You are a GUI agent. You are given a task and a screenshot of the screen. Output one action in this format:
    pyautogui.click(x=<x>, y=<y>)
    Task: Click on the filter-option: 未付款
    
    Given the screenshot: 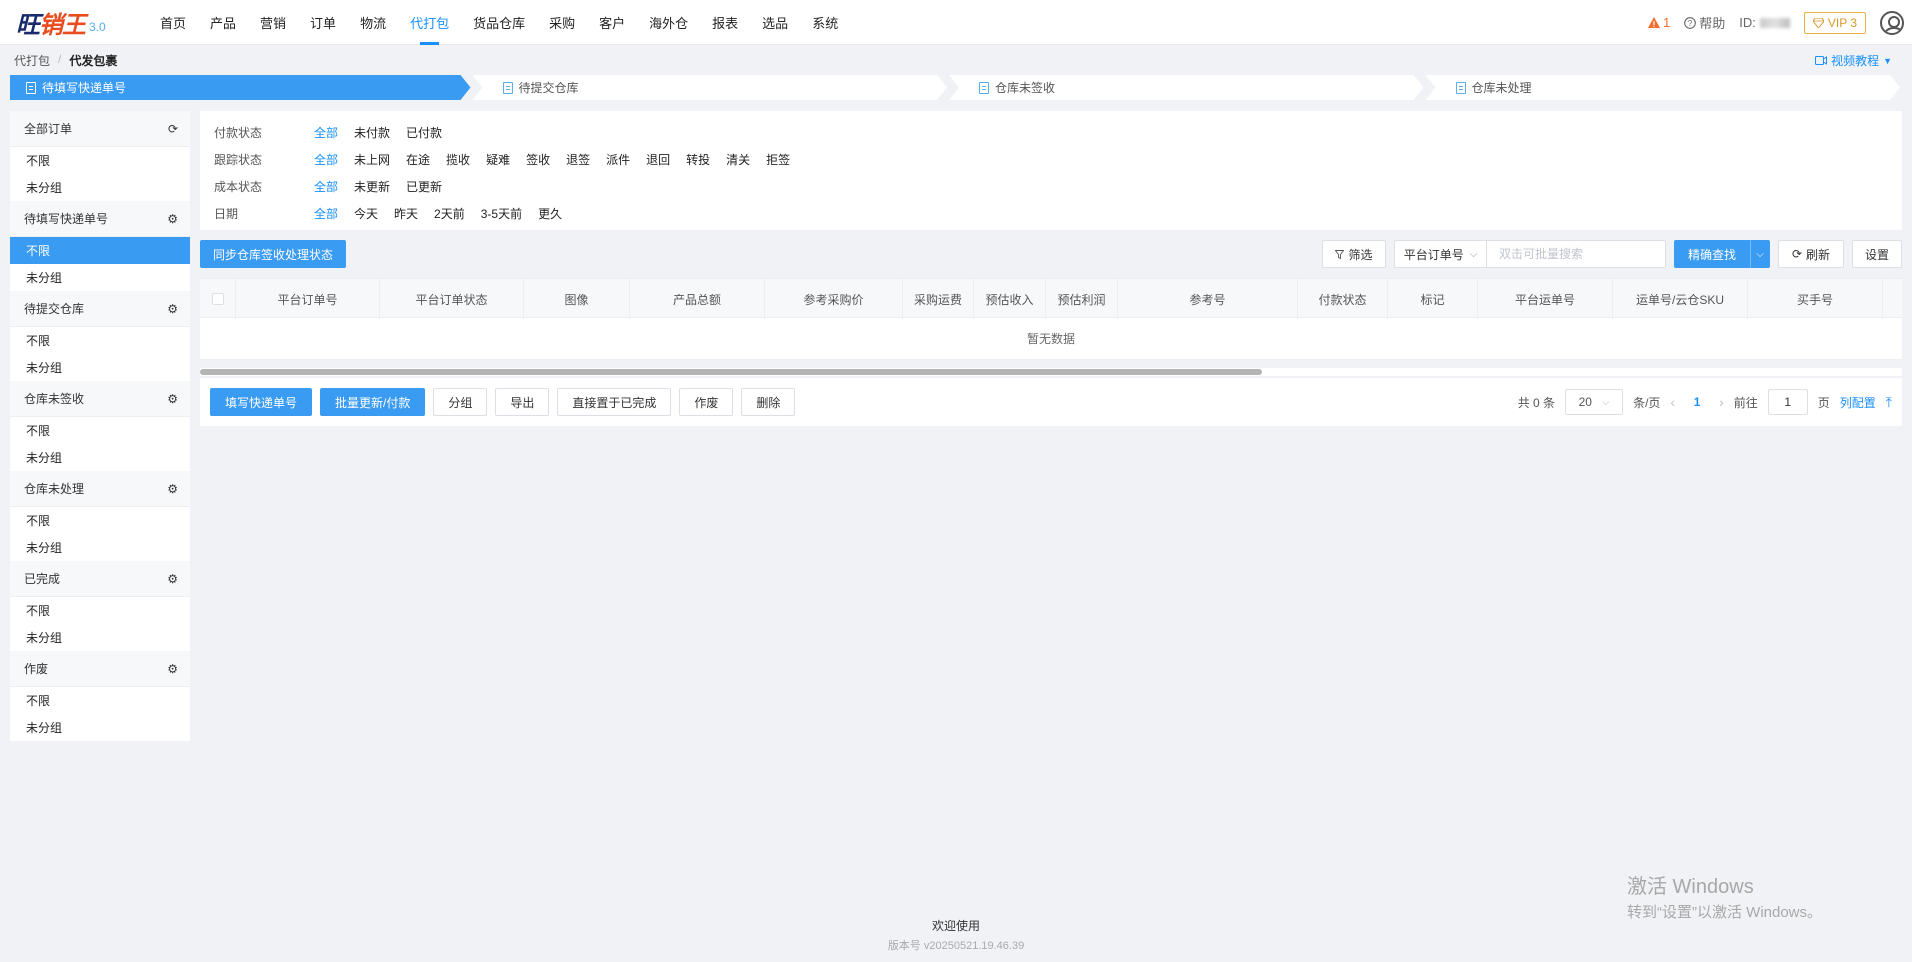 What is the action you would take?
    pyautogui.click(x=372, y=132)
    